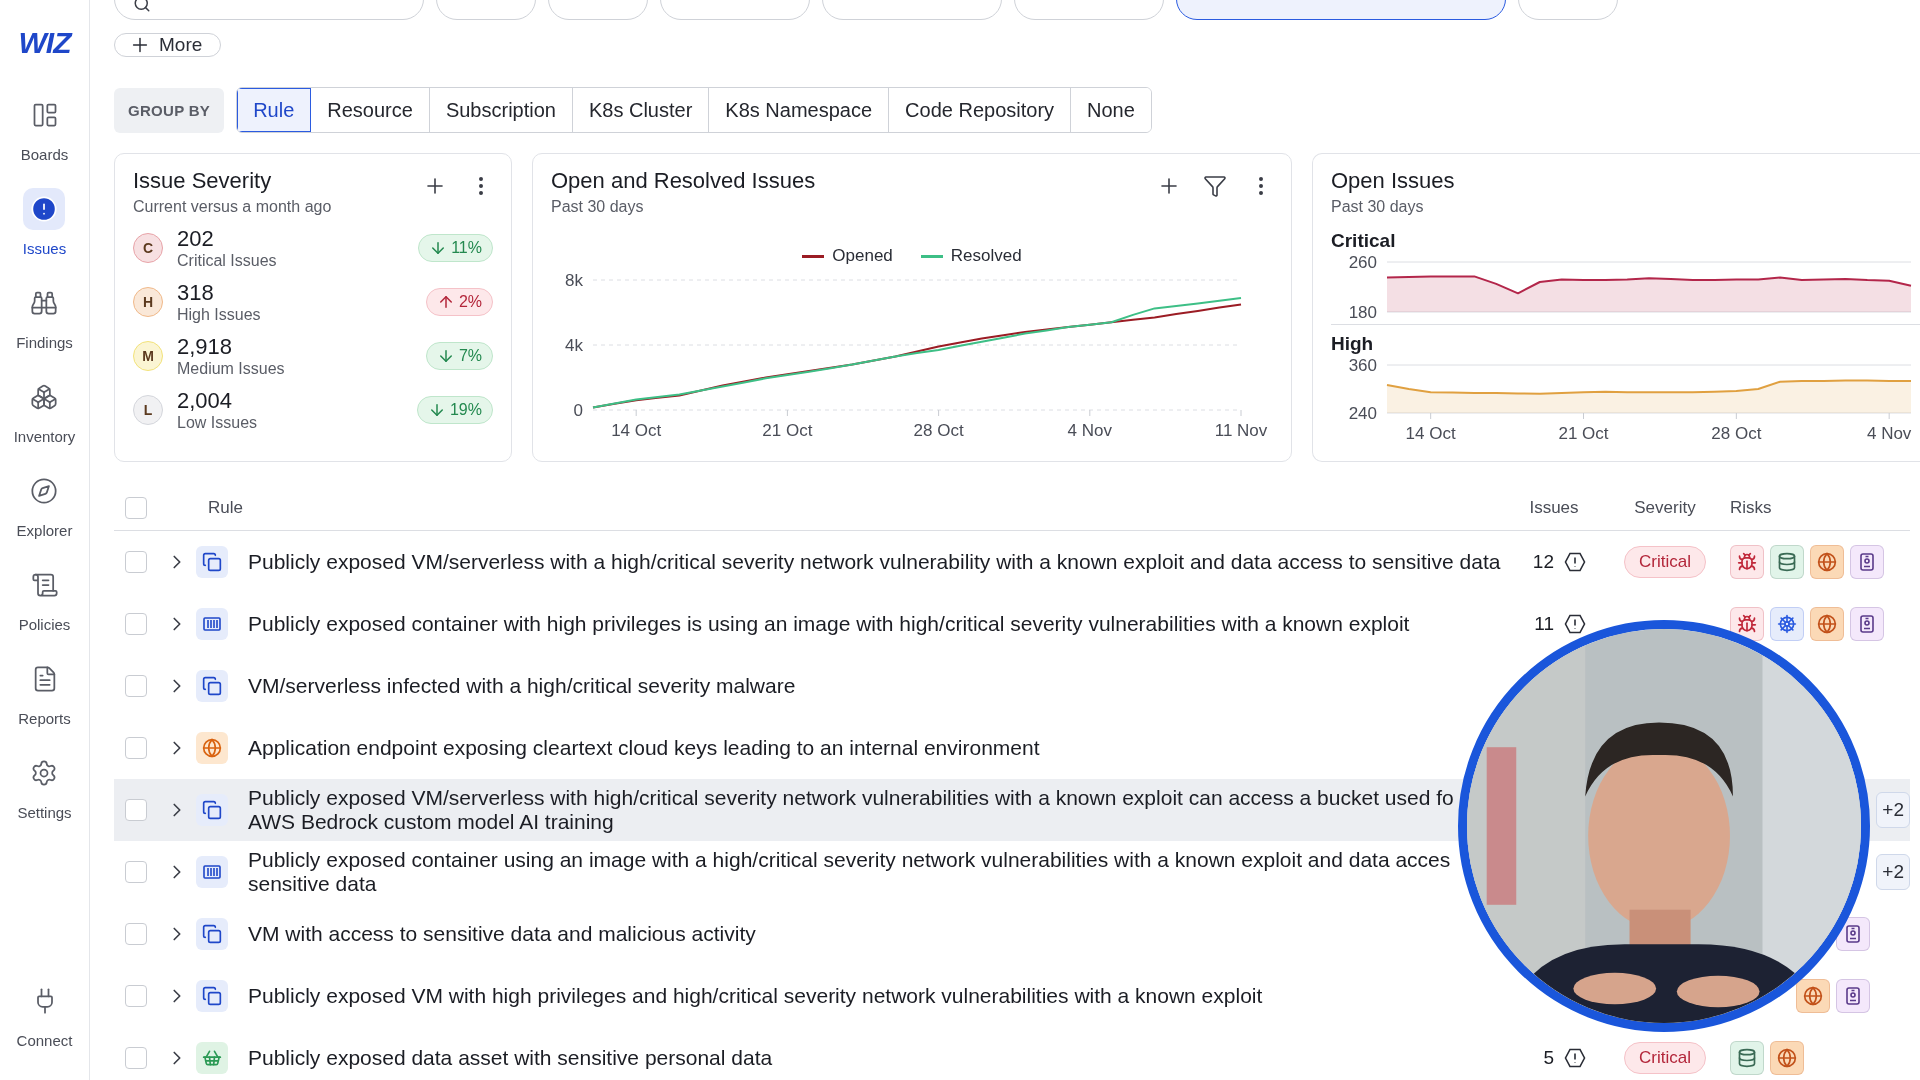 The width and height of the screenshot is (1920, 1080). What do you see at coordinates (459, 302) in the screenshot?
I see `change-badge: 2%` at bounding box center [459, 302].